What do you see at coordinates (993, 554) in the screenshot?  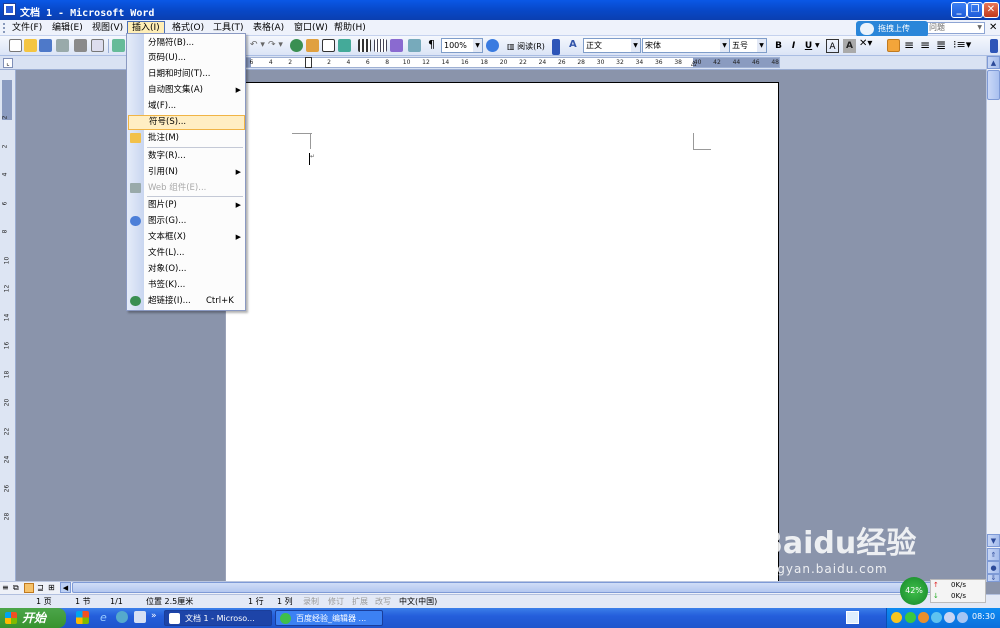 I see `previous-page-button: ⇑` at bounding box center [993, 554].